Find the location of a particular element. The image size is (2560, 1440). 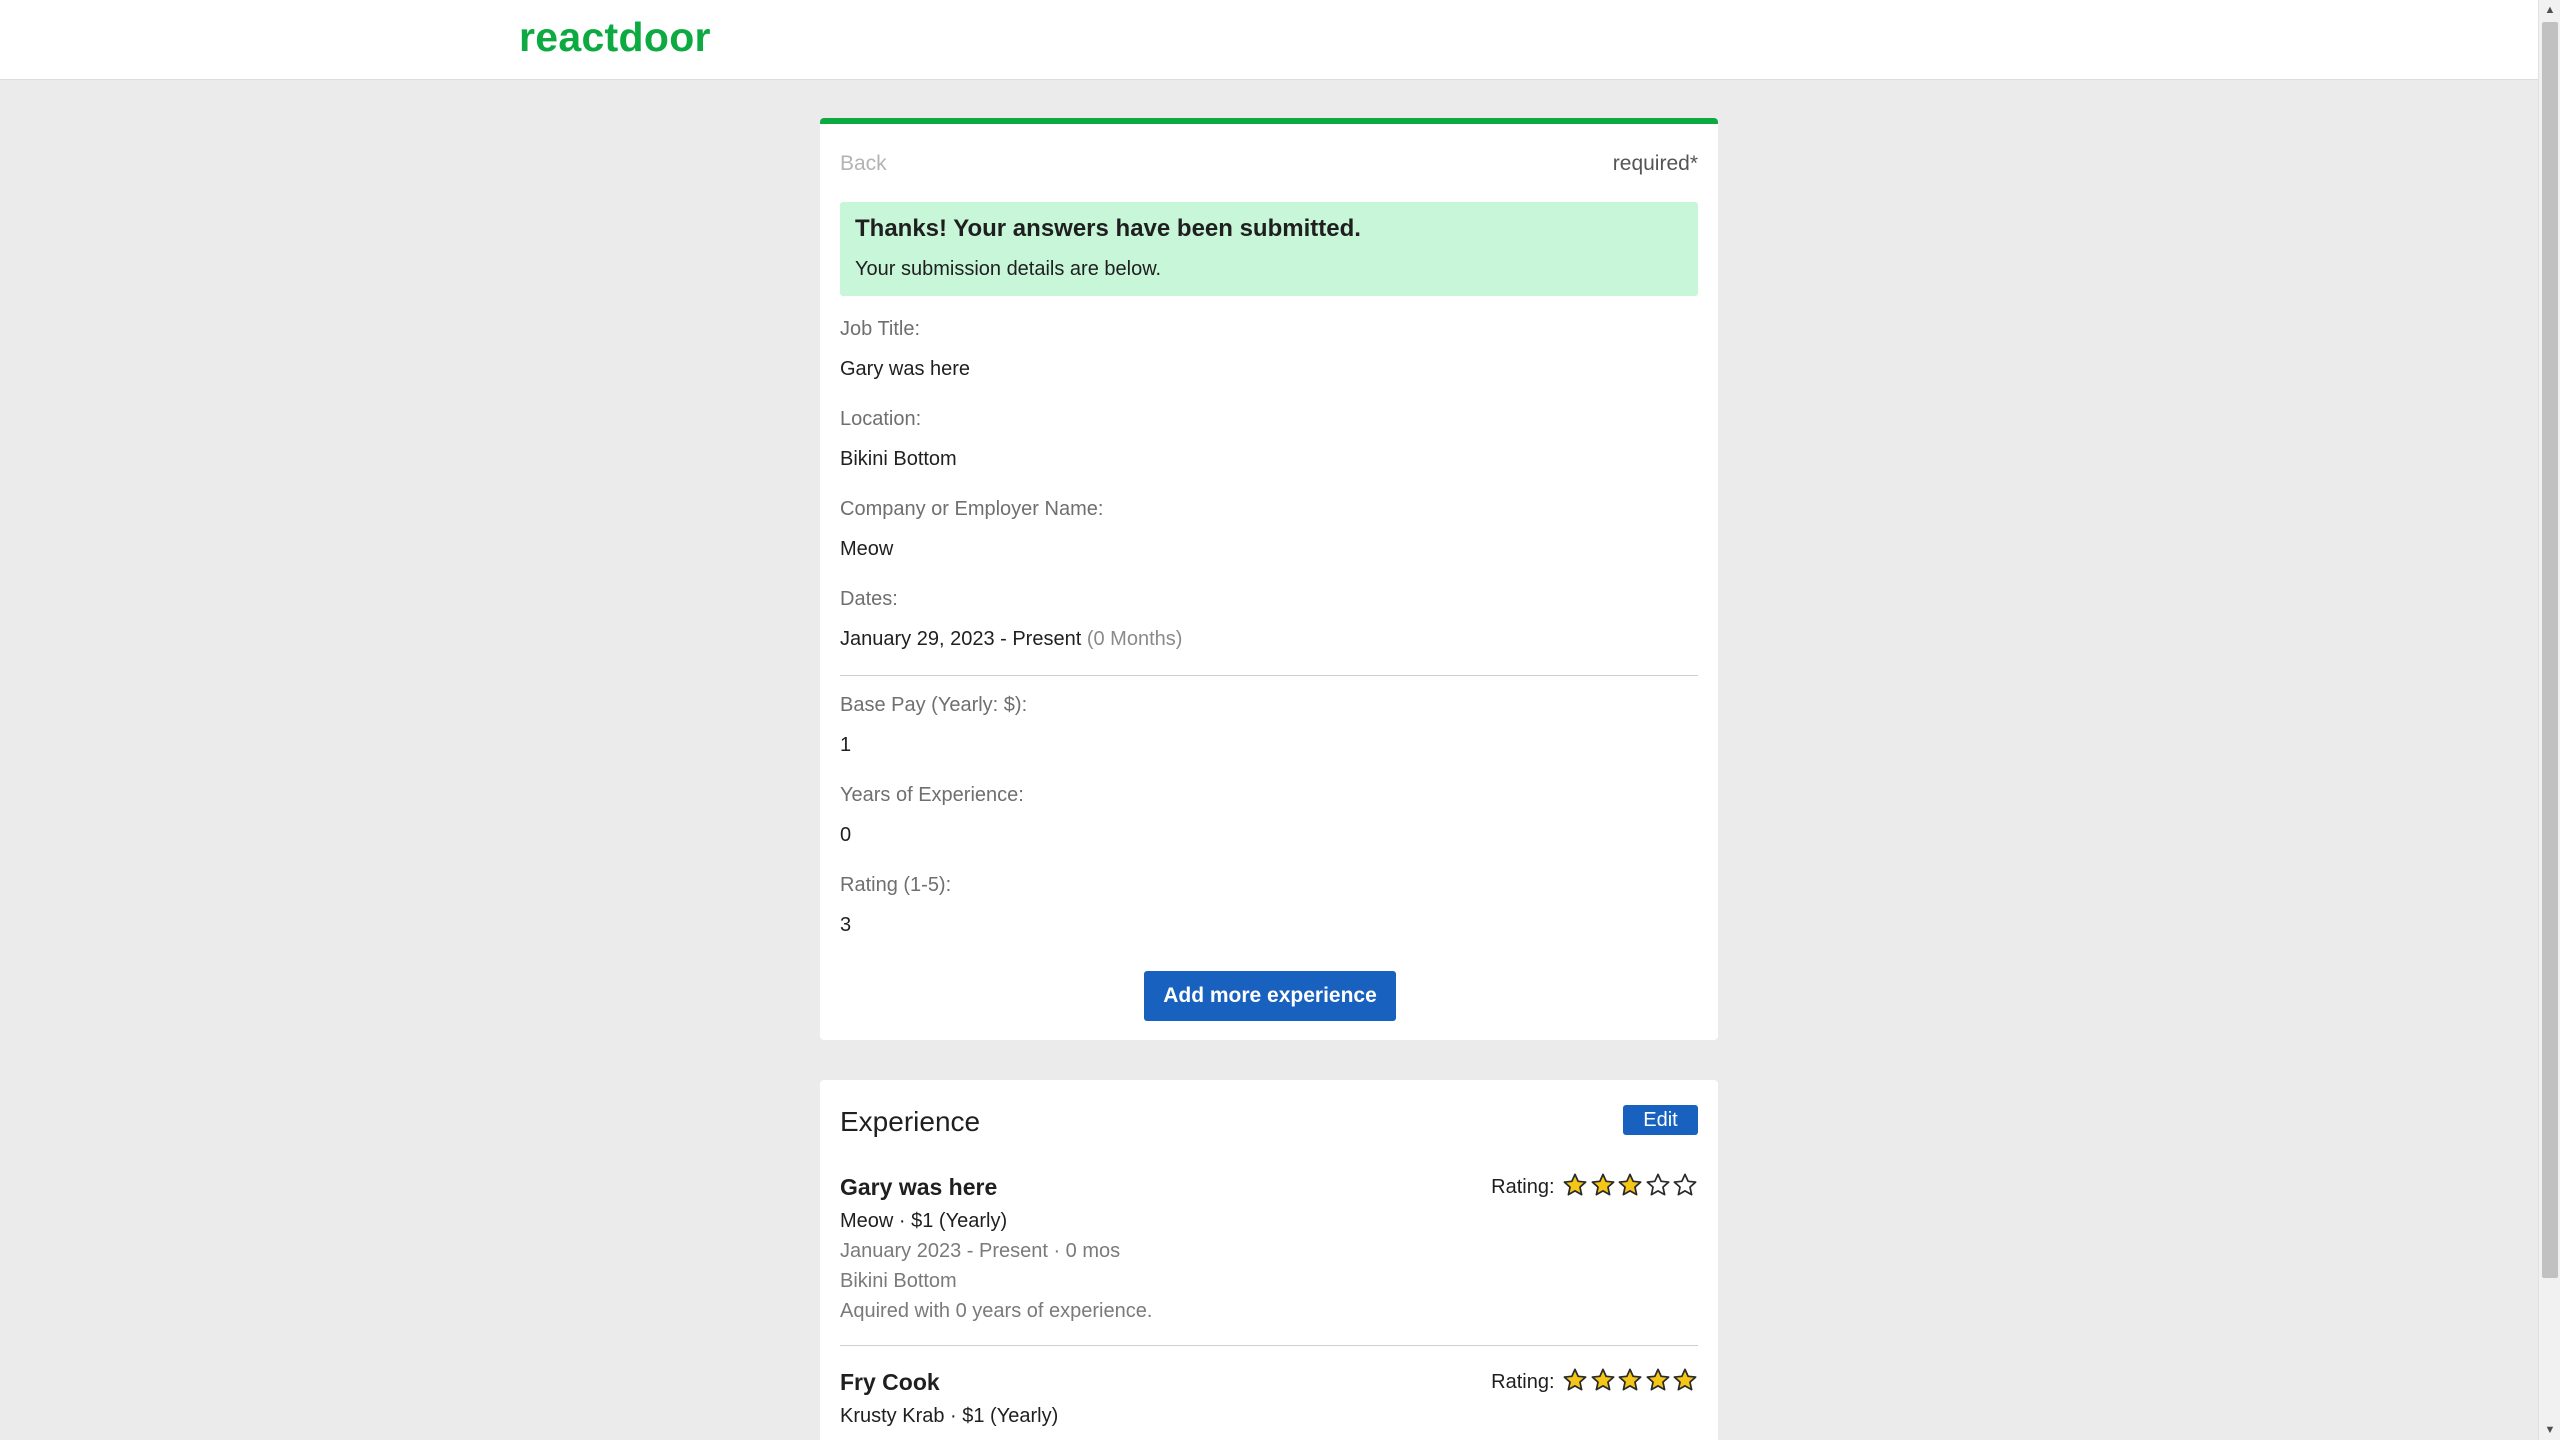

dates-value: January 29, 2023 - Present (0 Months) is located at coordinates (1011, 639).